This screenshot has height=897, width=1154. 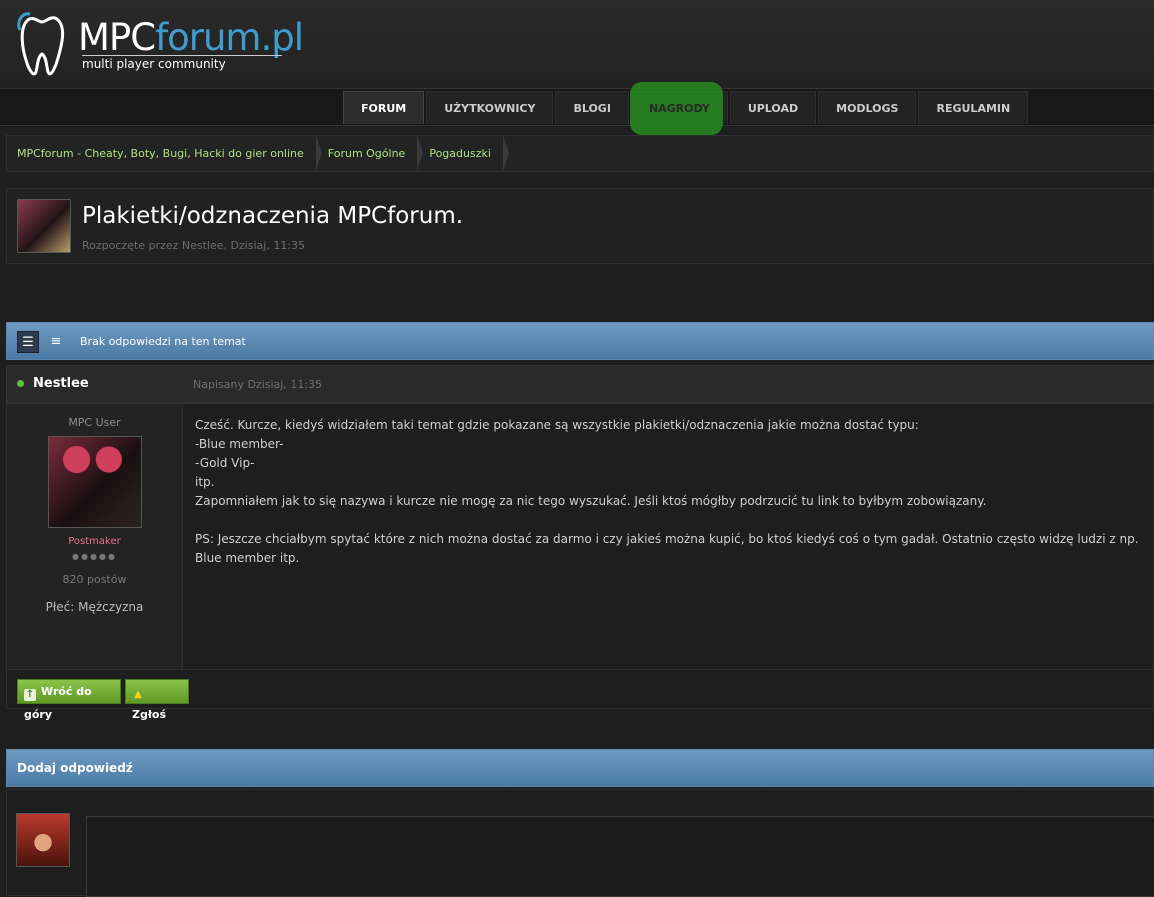 I want to click on no-replies-label: Brak odpowiedzi na ten temat, so click(x=163, y=341).